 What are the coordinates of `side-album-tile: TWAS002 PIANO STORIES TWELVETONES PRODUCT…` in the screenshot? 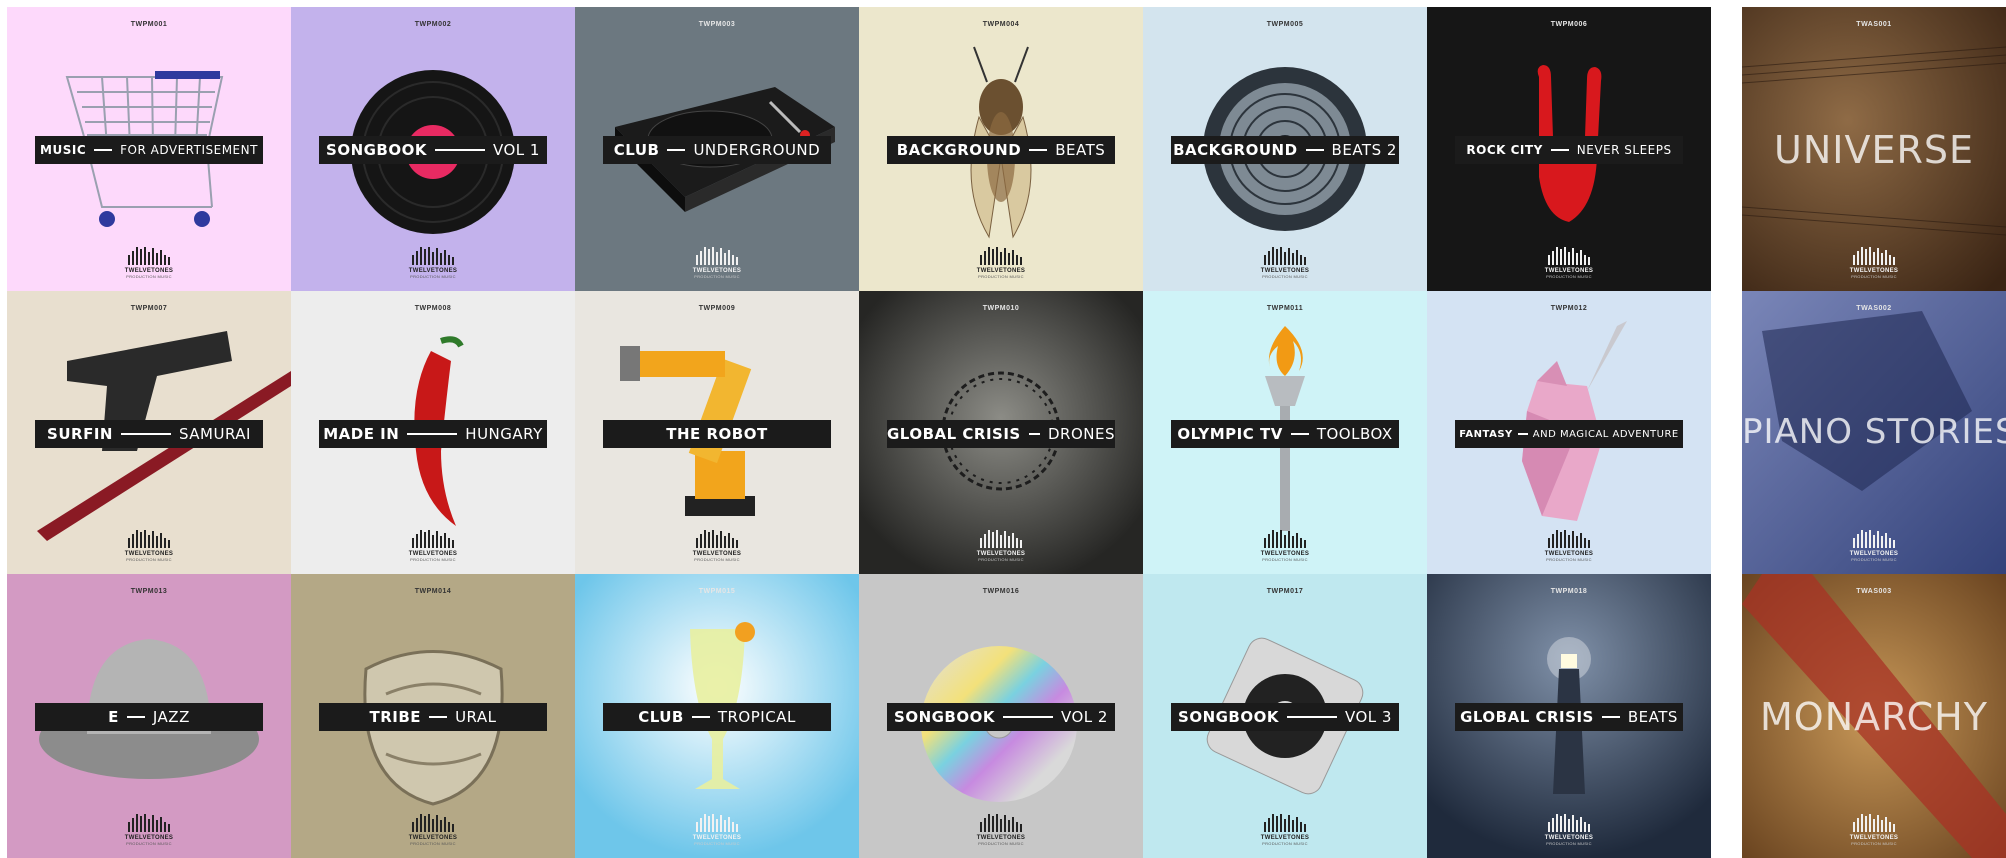 It's located at (1874, 432).